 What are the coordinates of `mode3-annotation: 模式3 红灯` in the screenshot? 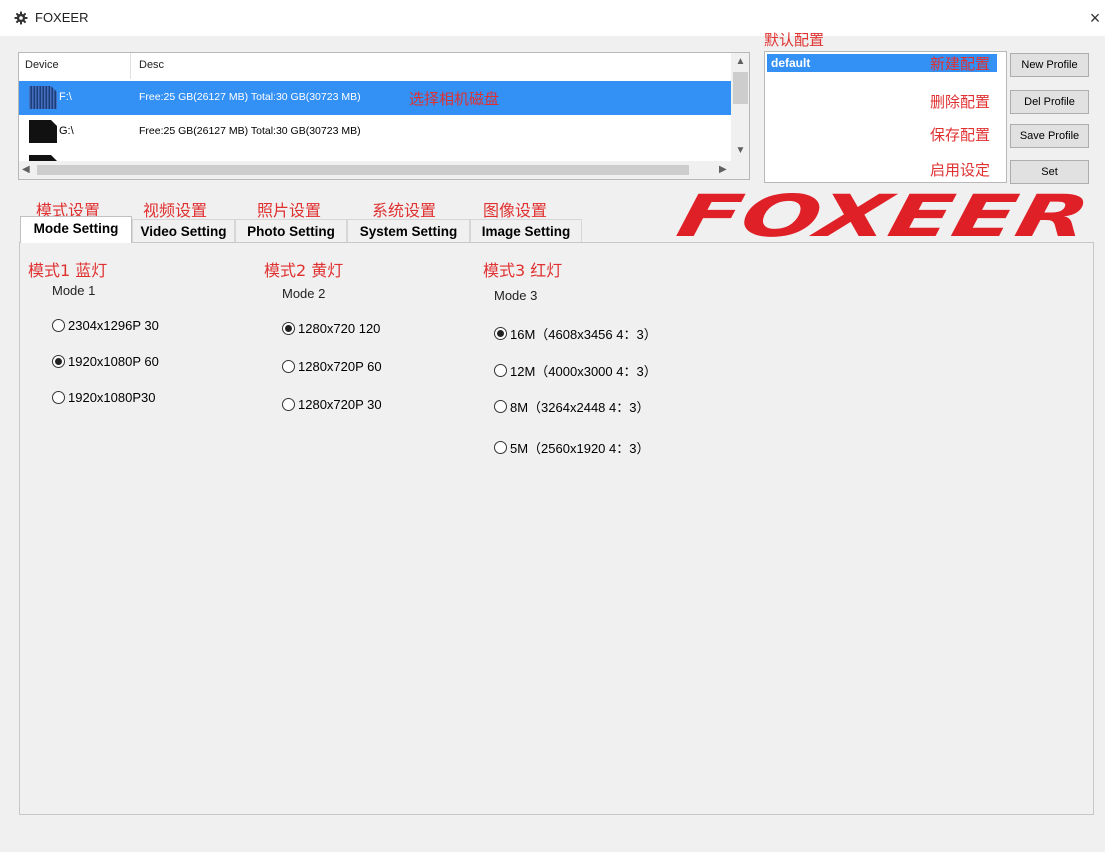 It's located at (523, 270).